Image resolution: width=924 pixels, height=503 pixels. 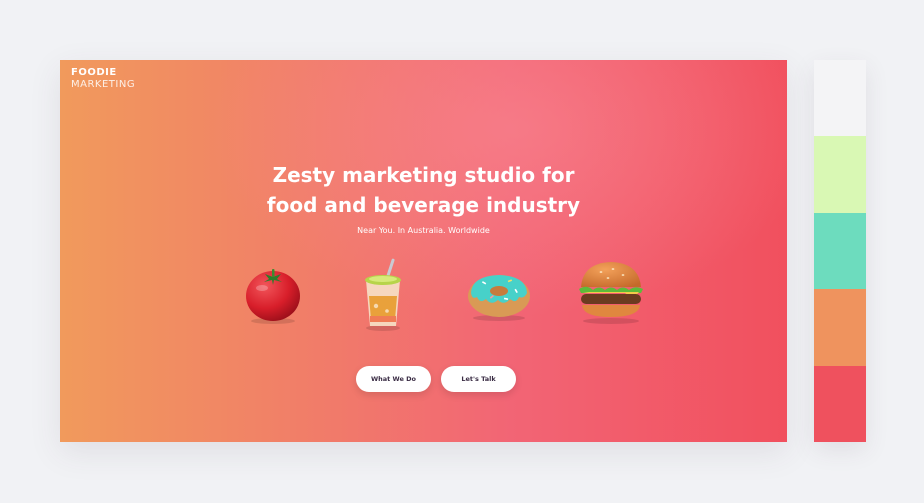 I want to click on palette-swatch-white, so click(x=840, y=98).